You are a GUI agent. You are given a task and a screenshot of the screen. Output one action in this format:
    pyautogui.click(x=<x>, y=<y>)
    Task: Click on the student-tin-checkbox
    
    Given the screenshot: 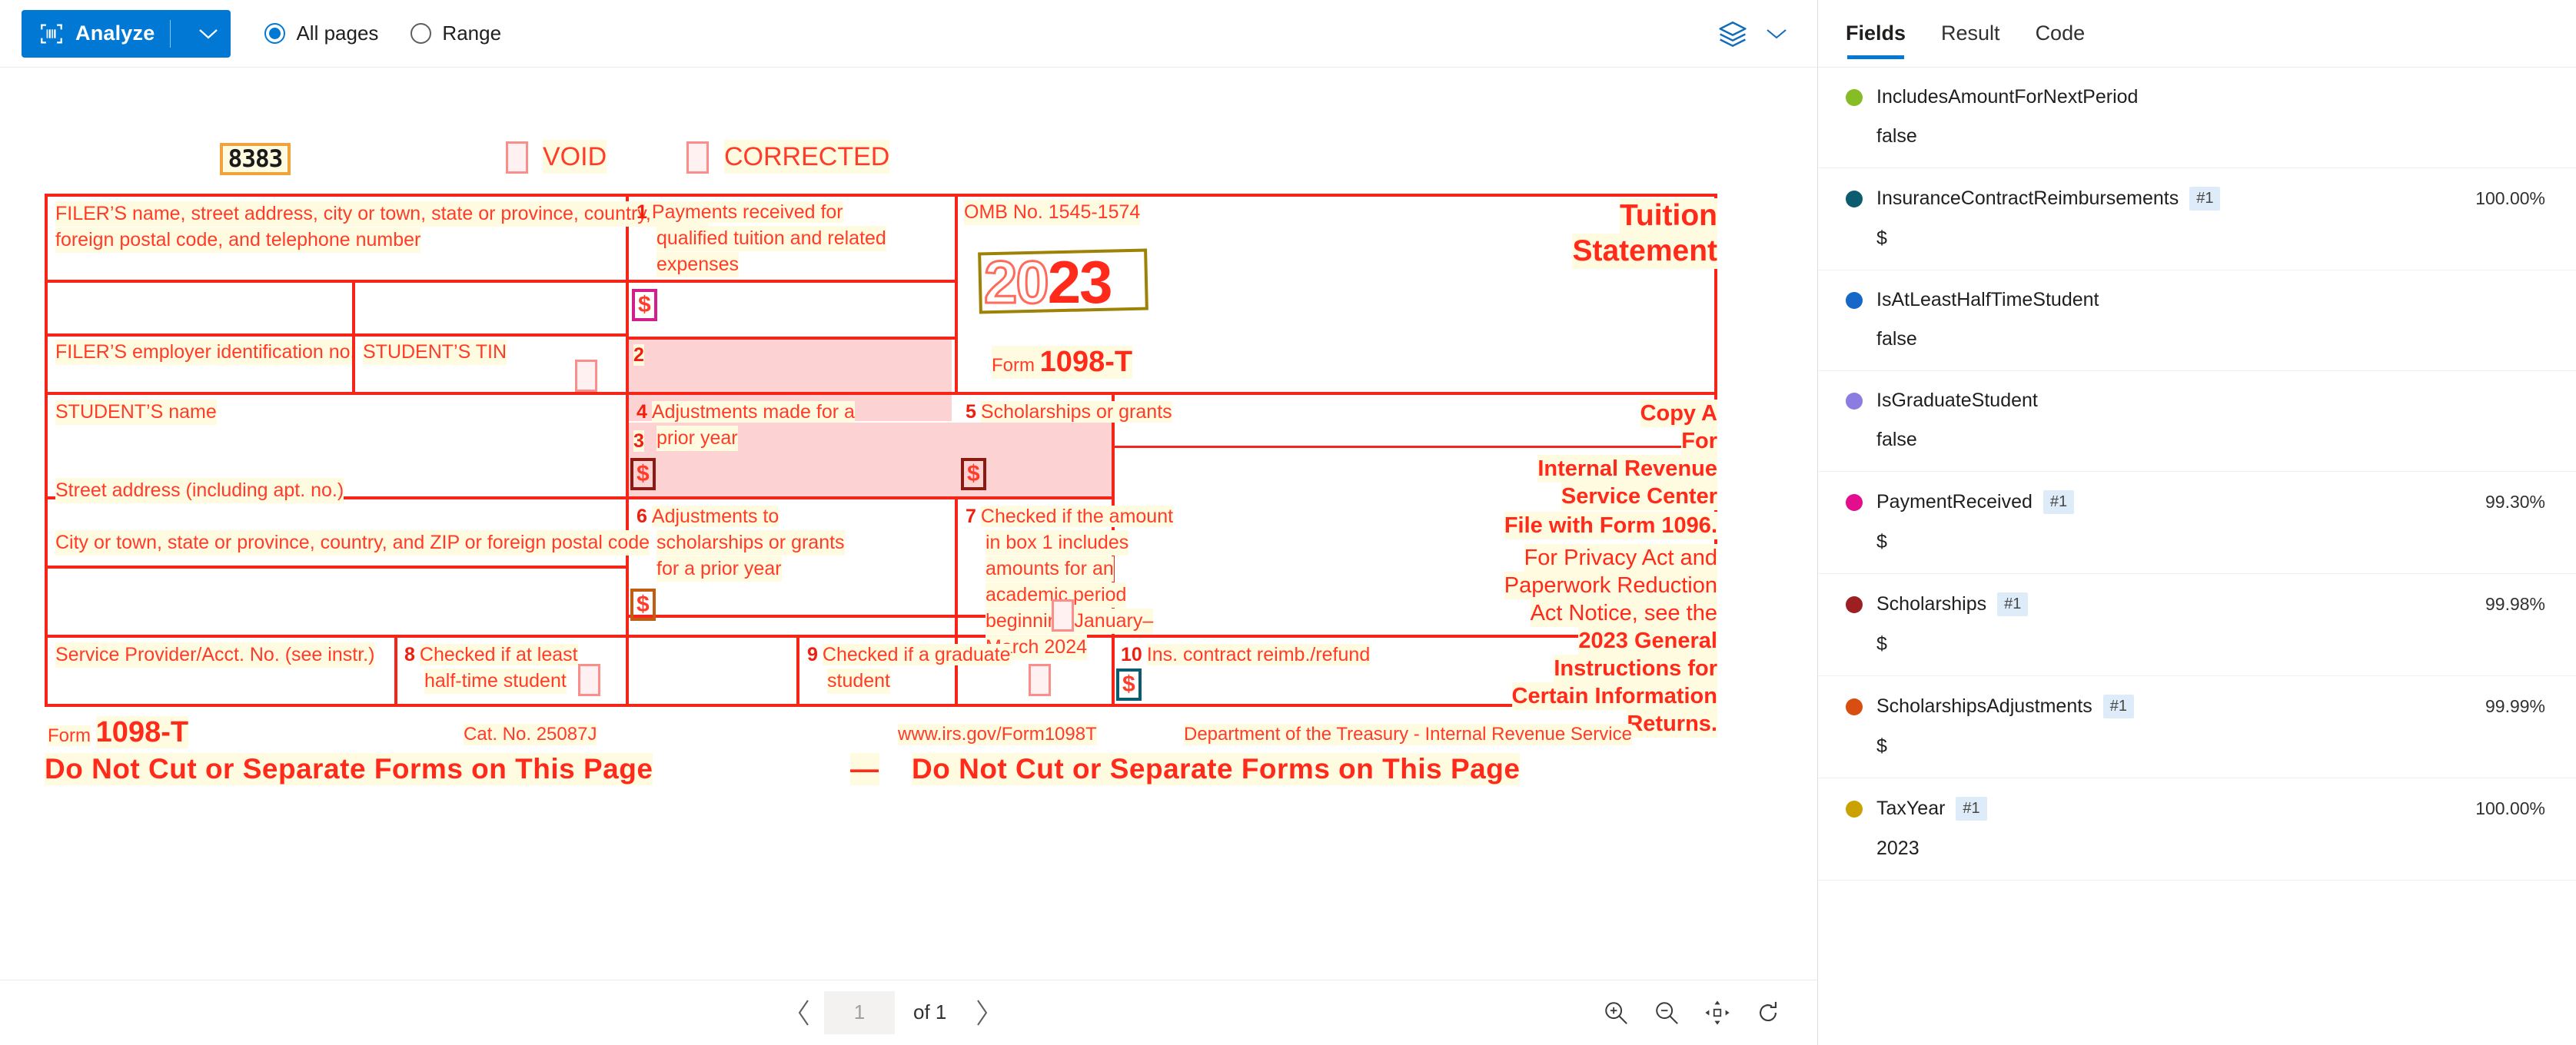 What is the action you would take?
    pyautogui.click(x=586, y=376)
    